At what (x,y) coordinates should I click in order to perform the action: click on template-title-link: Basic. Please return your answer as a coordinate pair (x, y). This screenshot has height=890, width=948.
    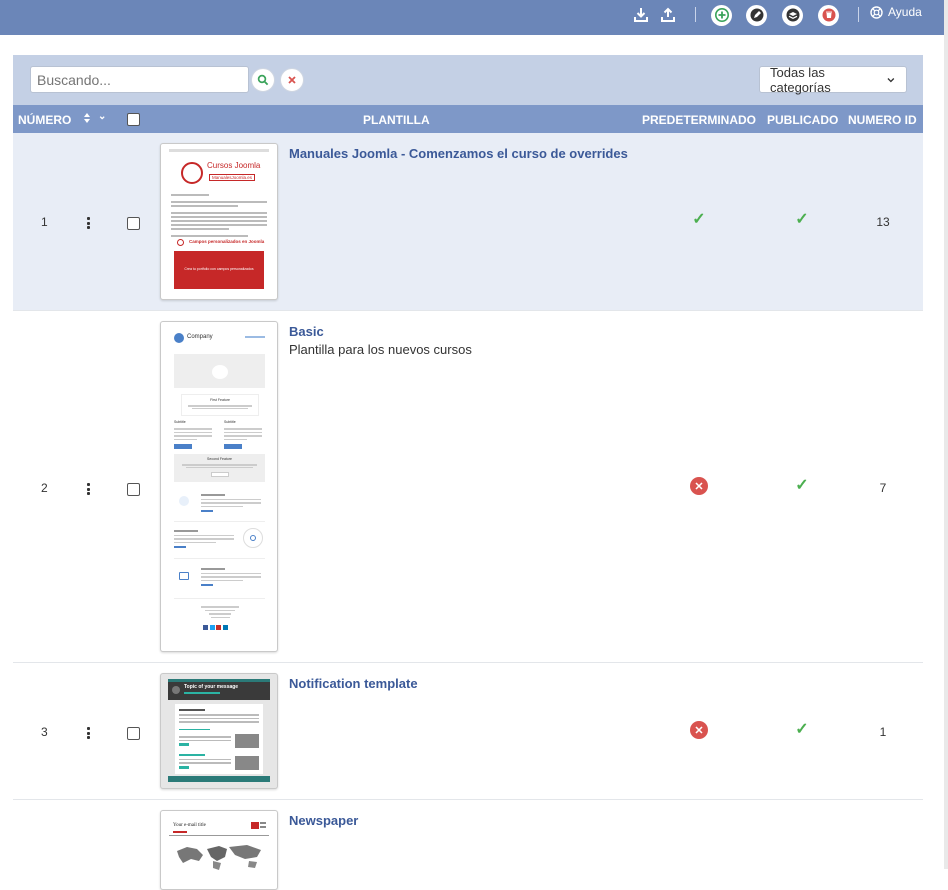
    Looking at the image, I should click on (306, 331).